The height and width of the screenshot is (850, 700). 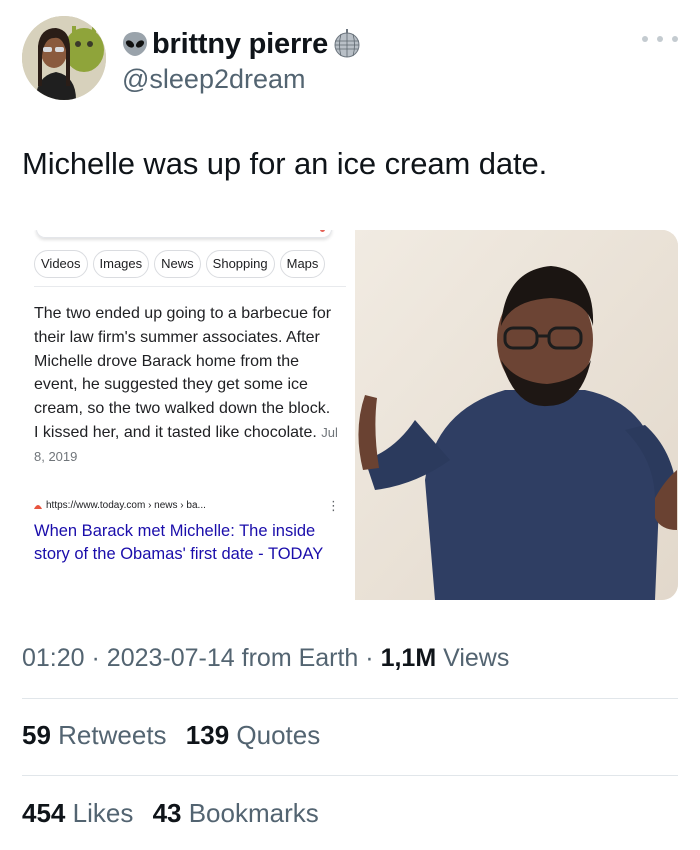 What do you see at coordinates (347, 43) in the screenshot?
I see `disco-ball-icon` at bounding box center [347, 43].